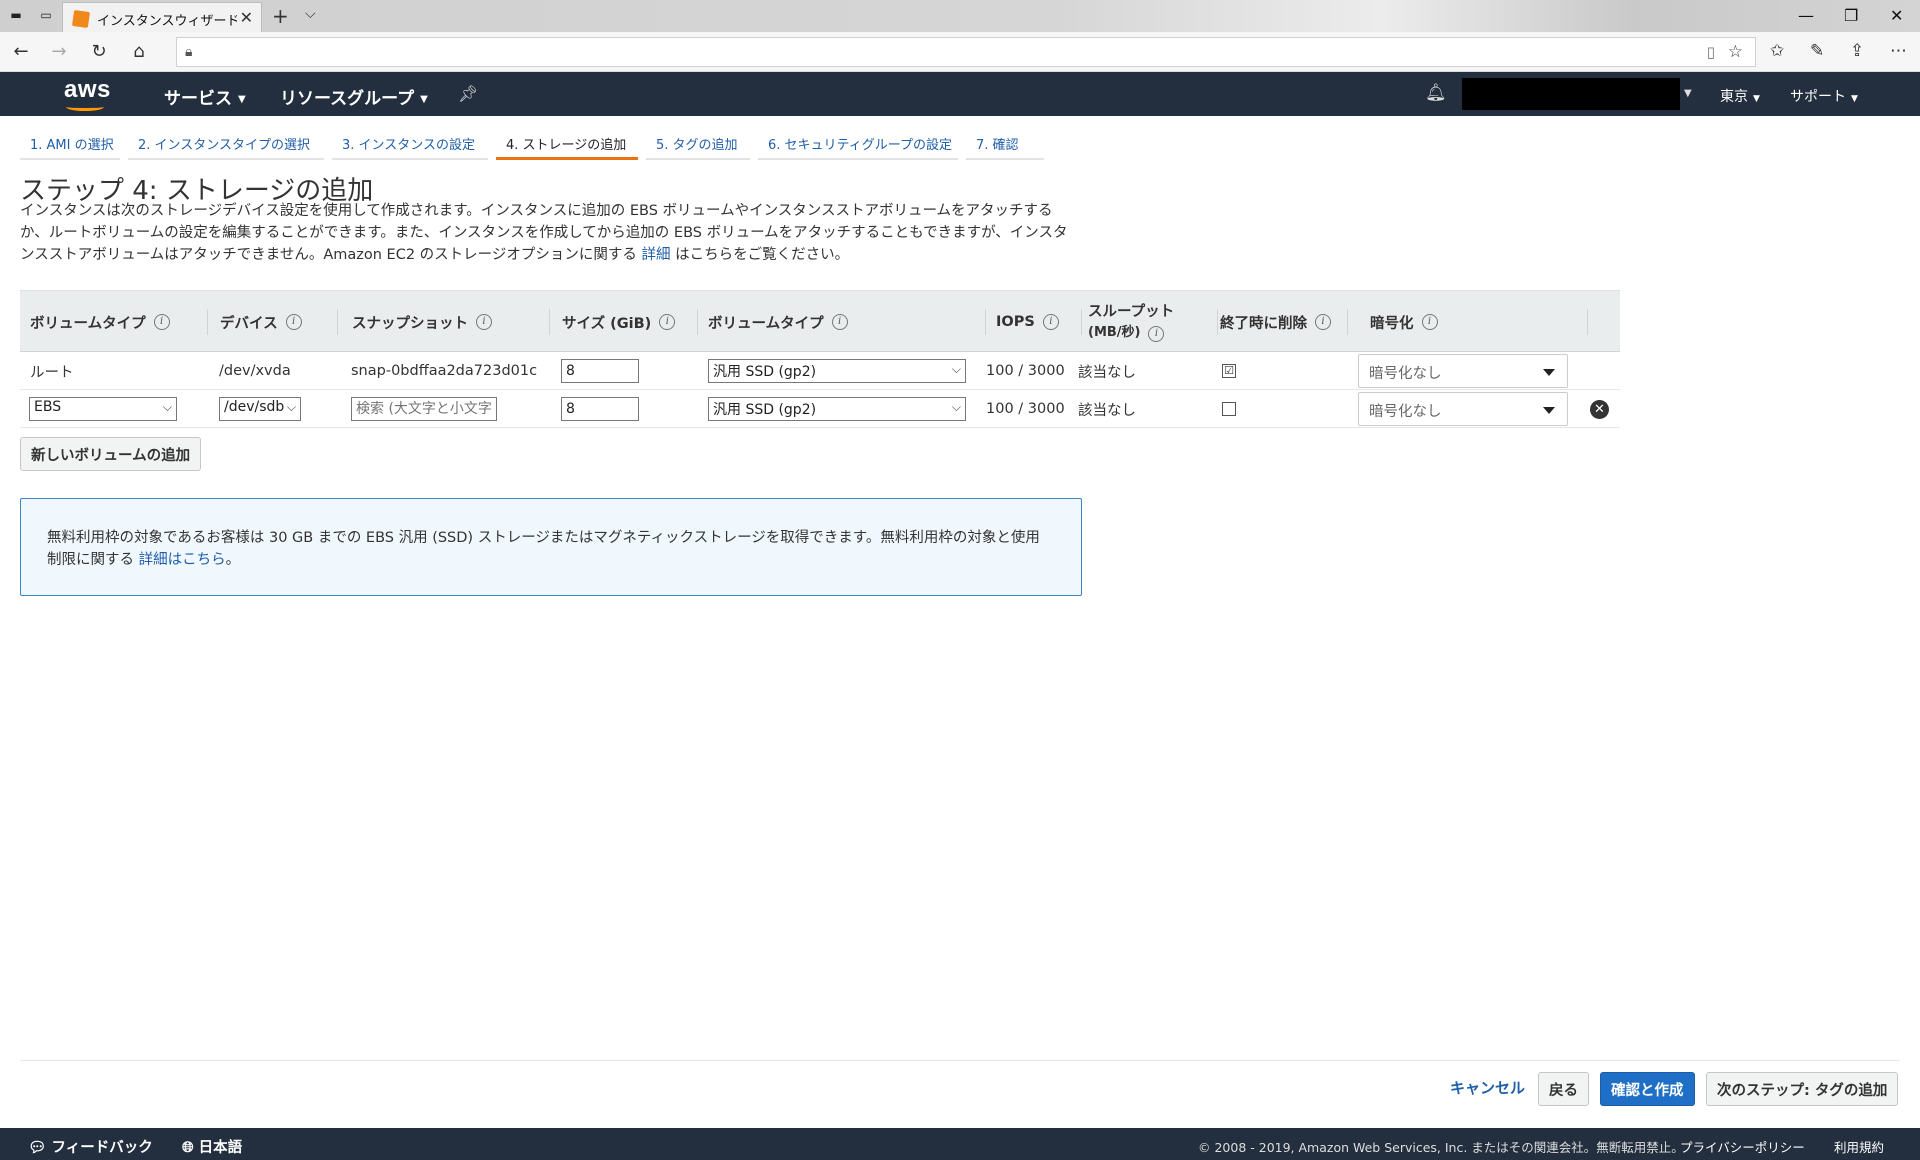 The width and height of the screenshot is (1920, 1160). I want to click on device-select: /dev/sdb ⌵, so click(260, 409).